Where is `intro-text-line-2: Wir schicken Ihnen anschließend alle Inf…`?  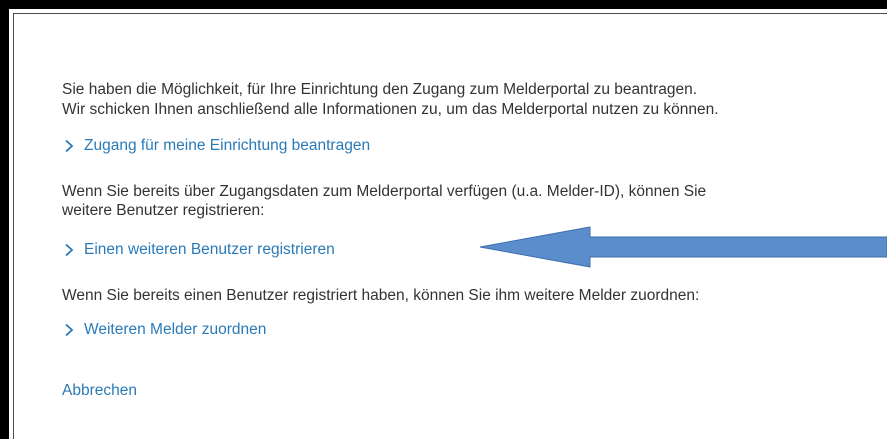
intro-text-line-2: Wir schicken Ihnen anschließend alle Inf… is located at coordinates (390, 109).